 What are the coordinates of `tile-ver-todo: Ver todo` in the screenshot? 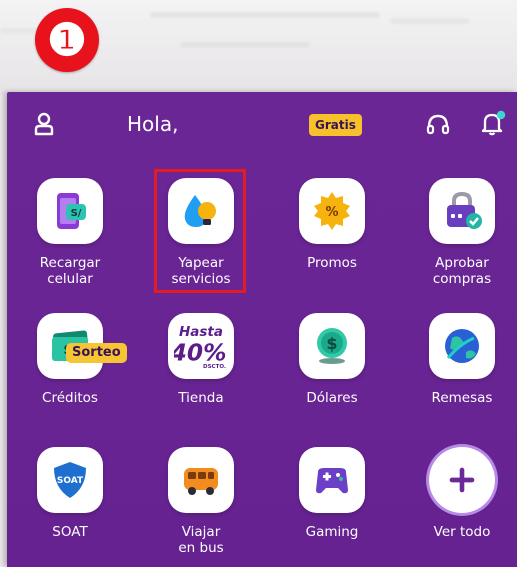 It's located at (459, 493).